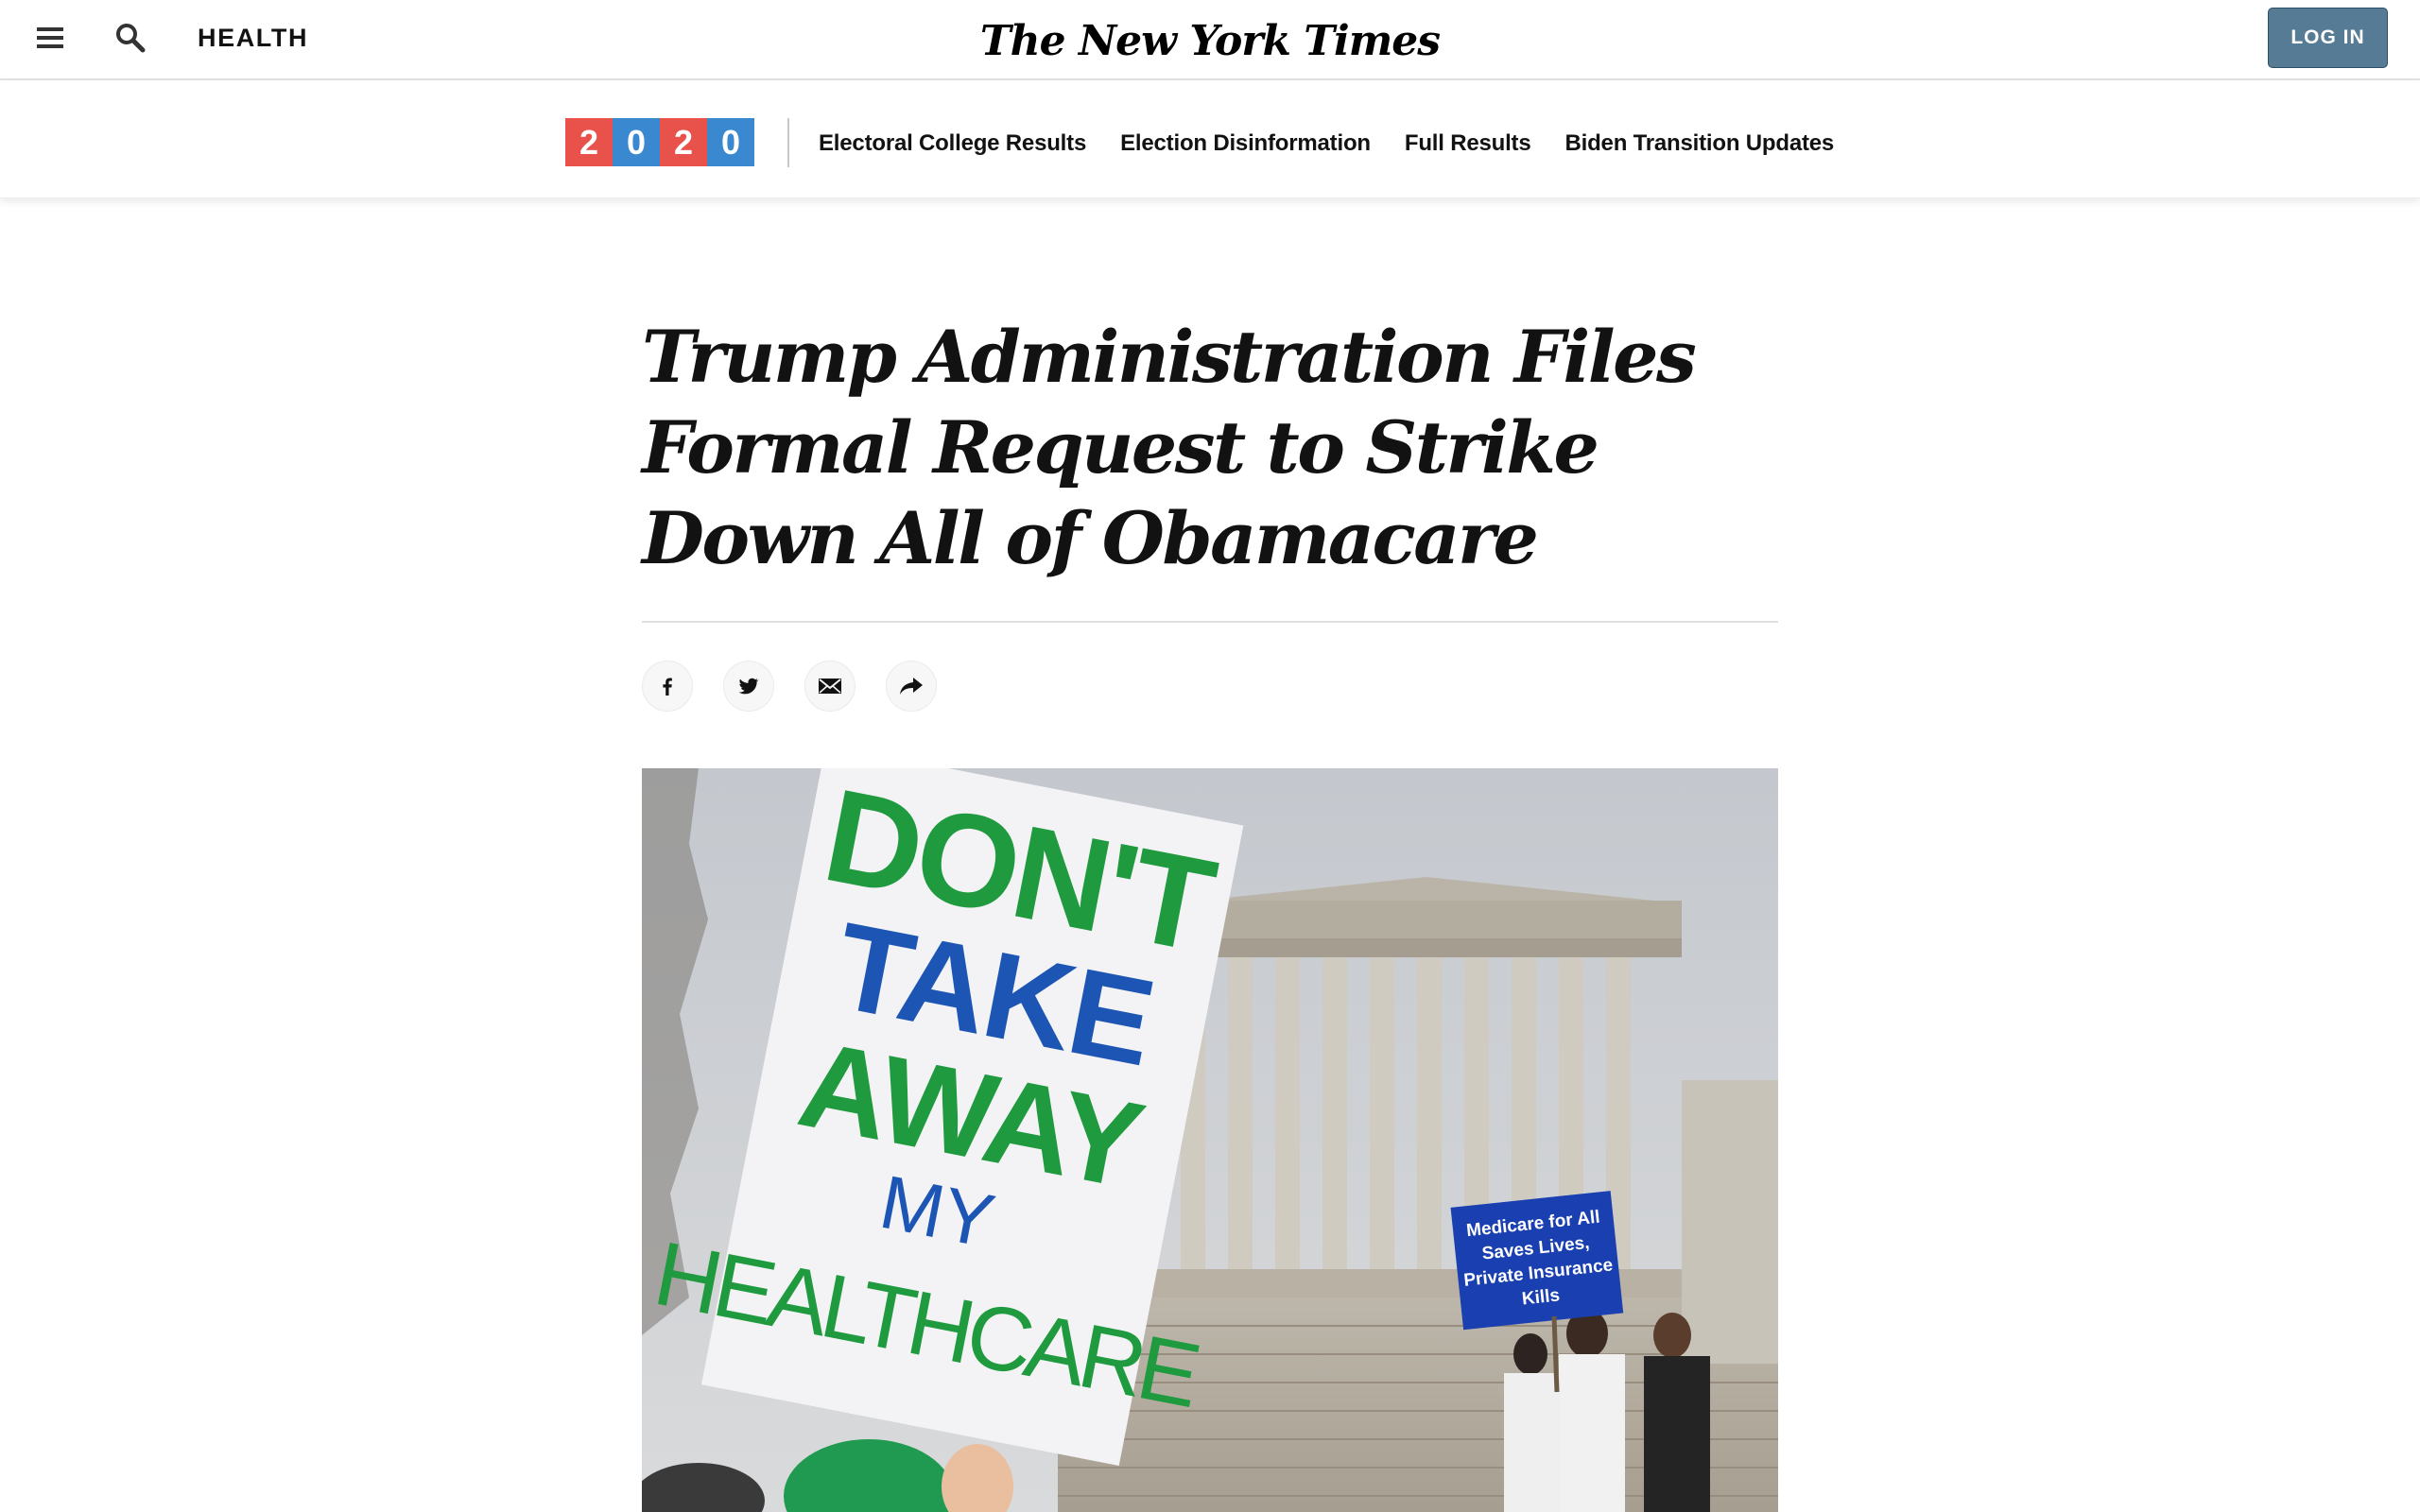  Describe the element at coordinates (1210, 622) in the screenshot. I see `headline-divider` at that location.